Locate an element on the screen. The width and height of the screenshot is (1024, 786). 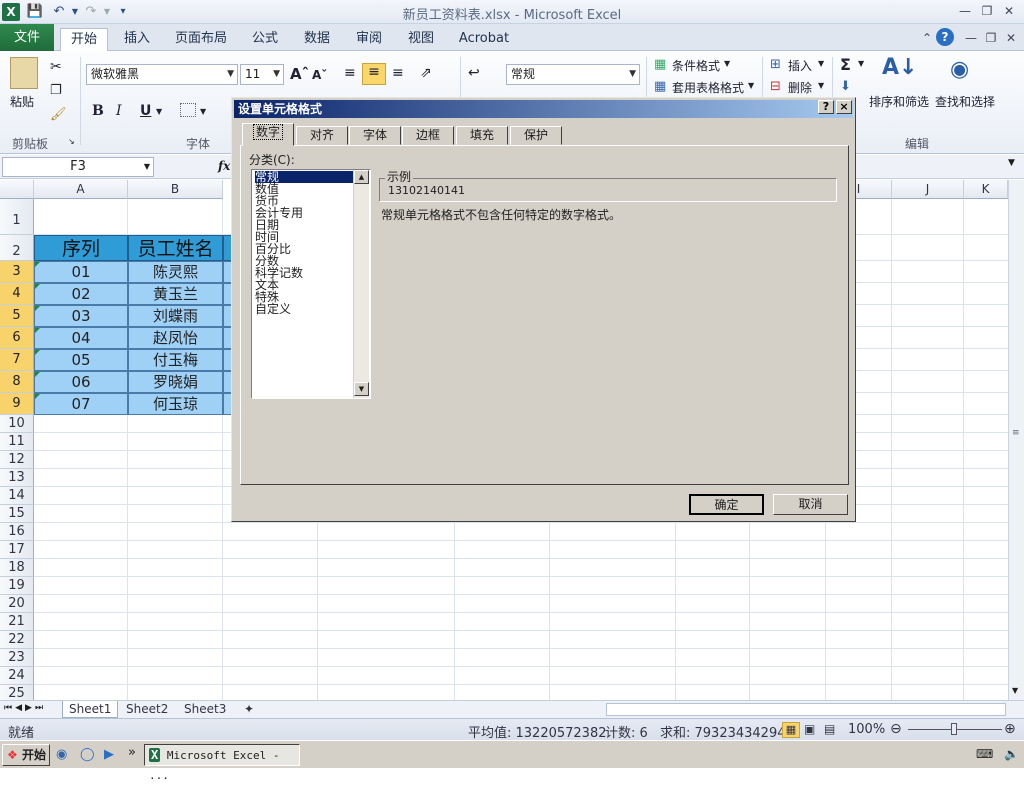
column-header-A: A is located at coordinates (81, 189).